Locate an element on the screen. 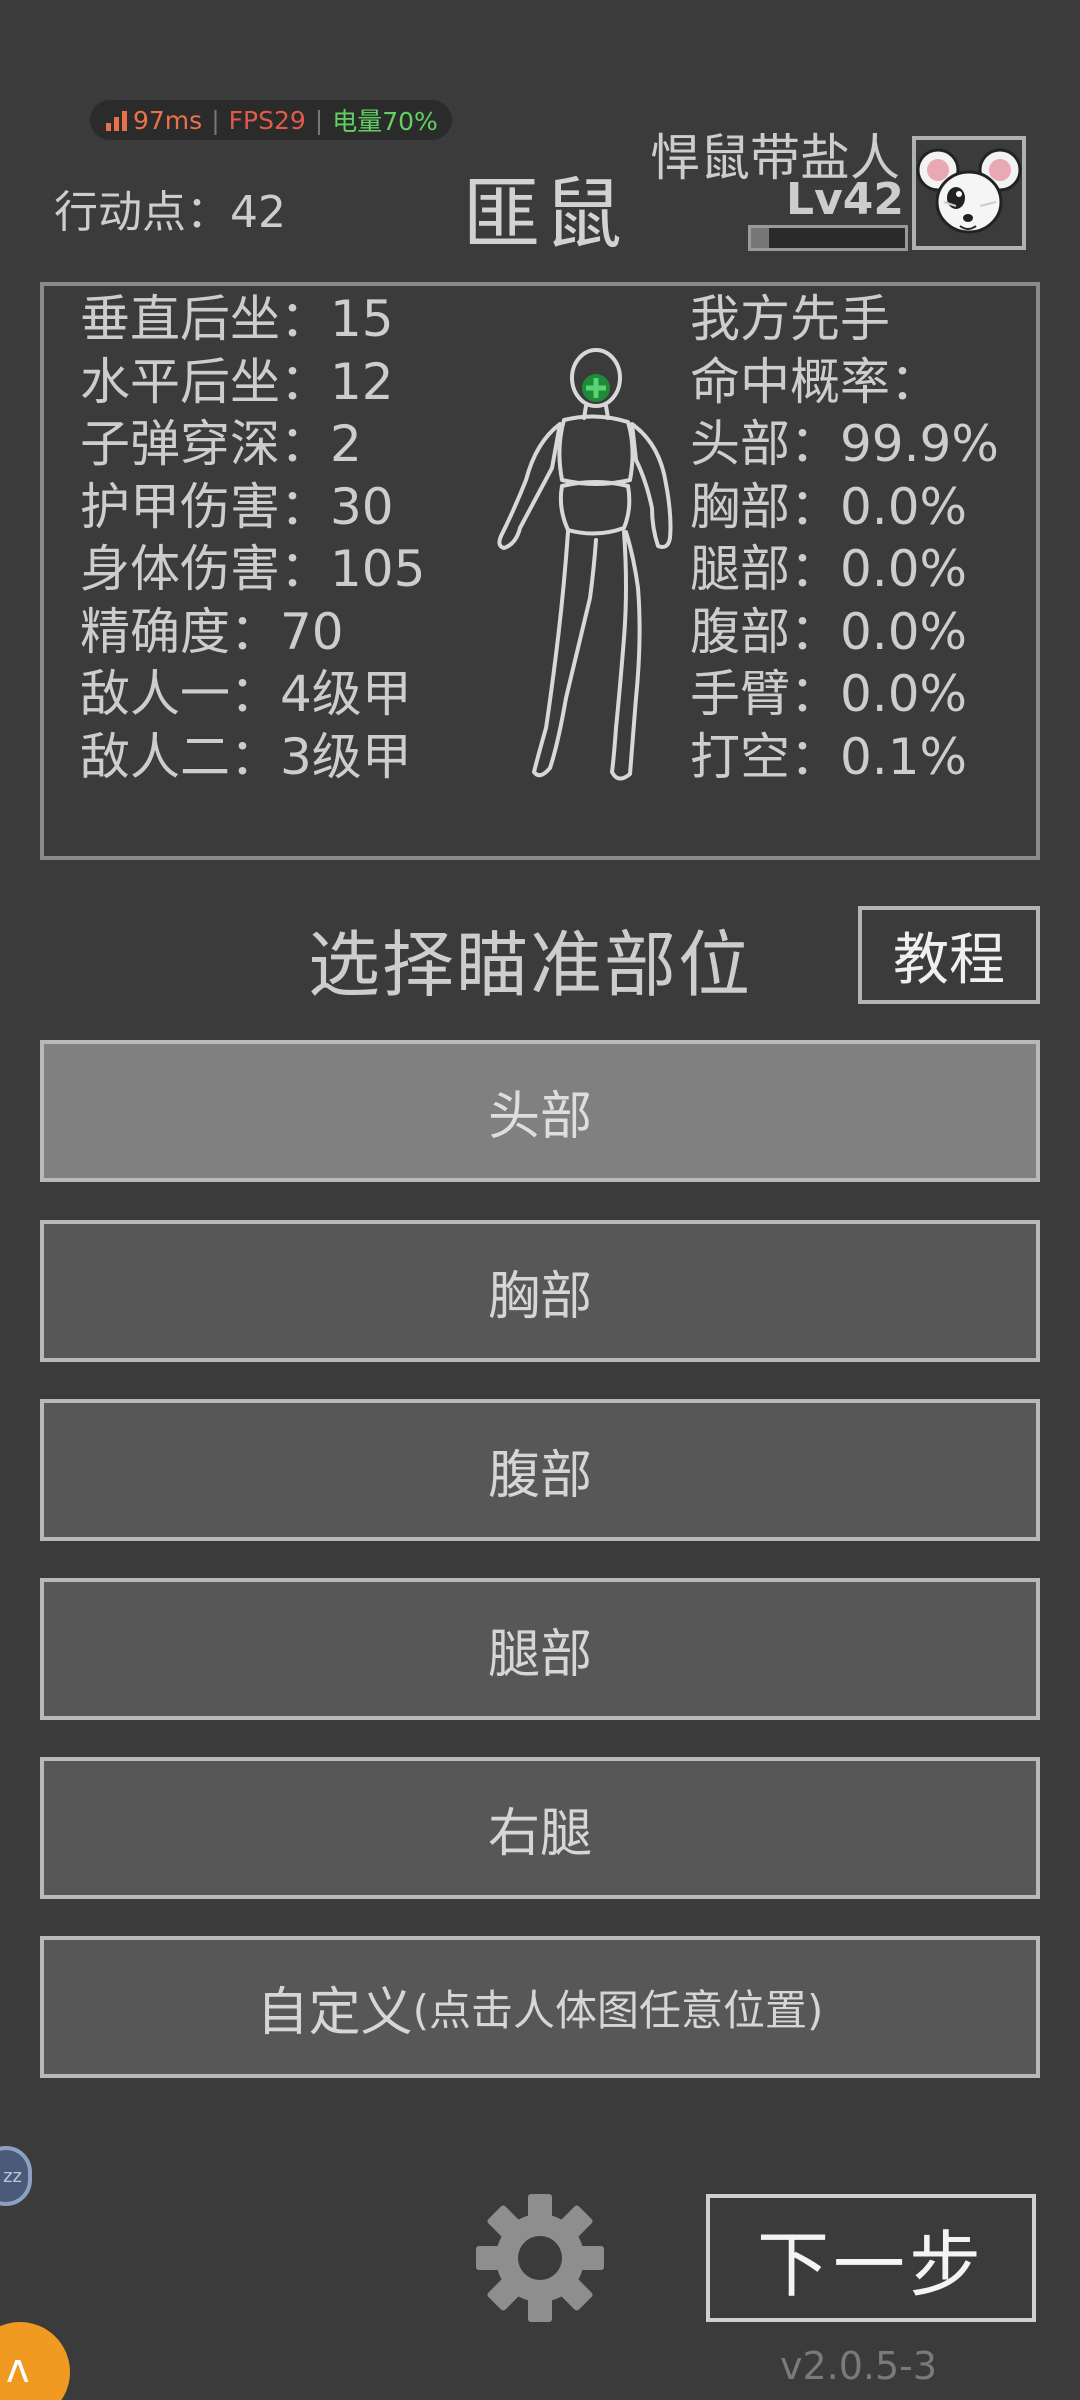  body-abdomen is located at coordinates (595, 508).